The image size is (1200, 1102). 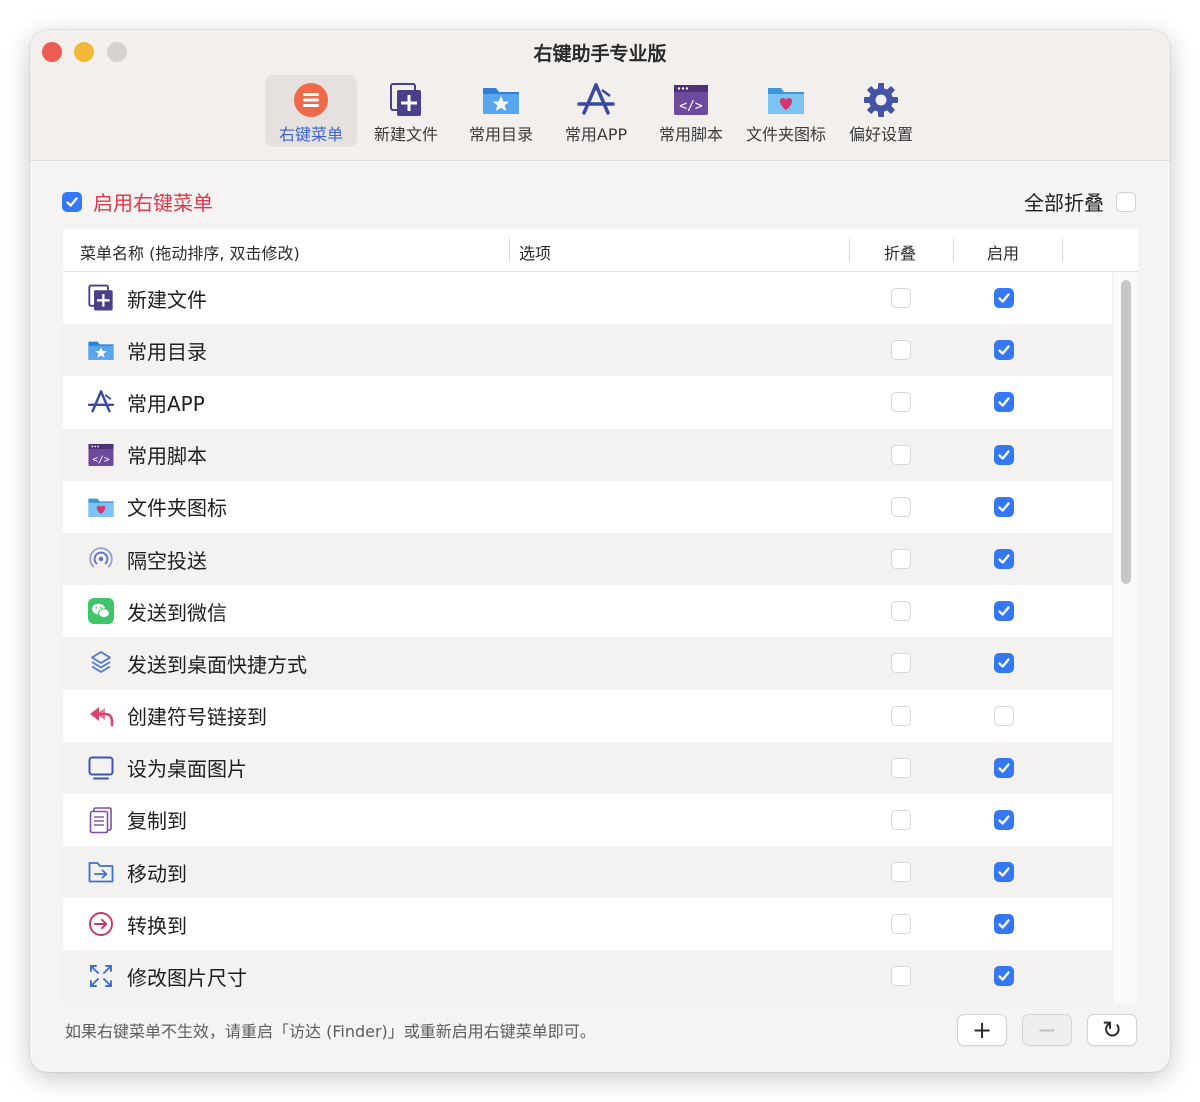 What do you see at coordinates (167, 298) in the screenshot?
I see `row-name: 新建文件` at bounding box center [167, 298].